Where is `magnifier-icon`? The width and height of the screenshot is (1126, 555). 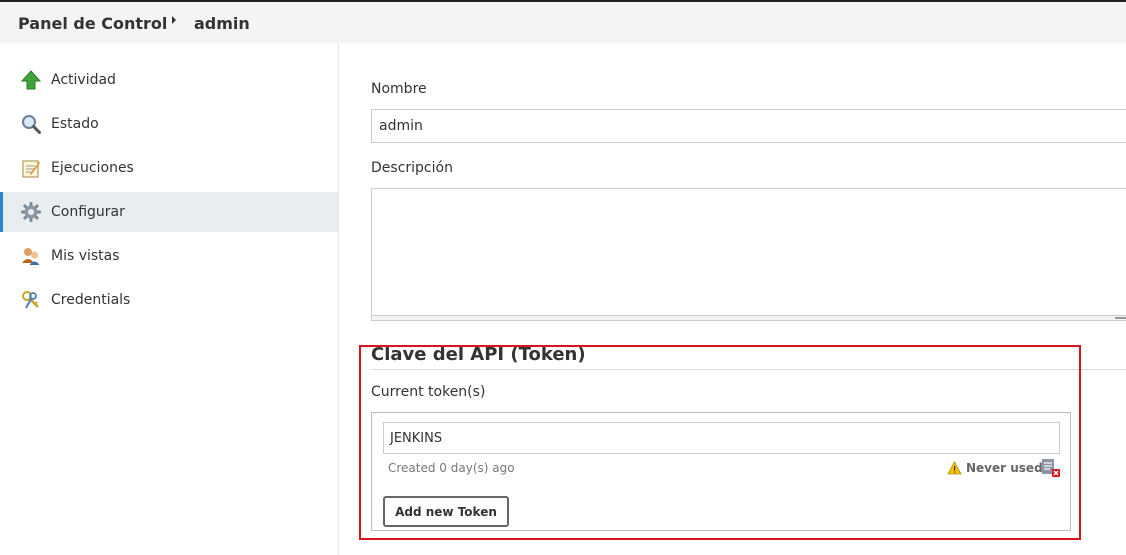 magnifier-icon is located at coordinates (31, 124).